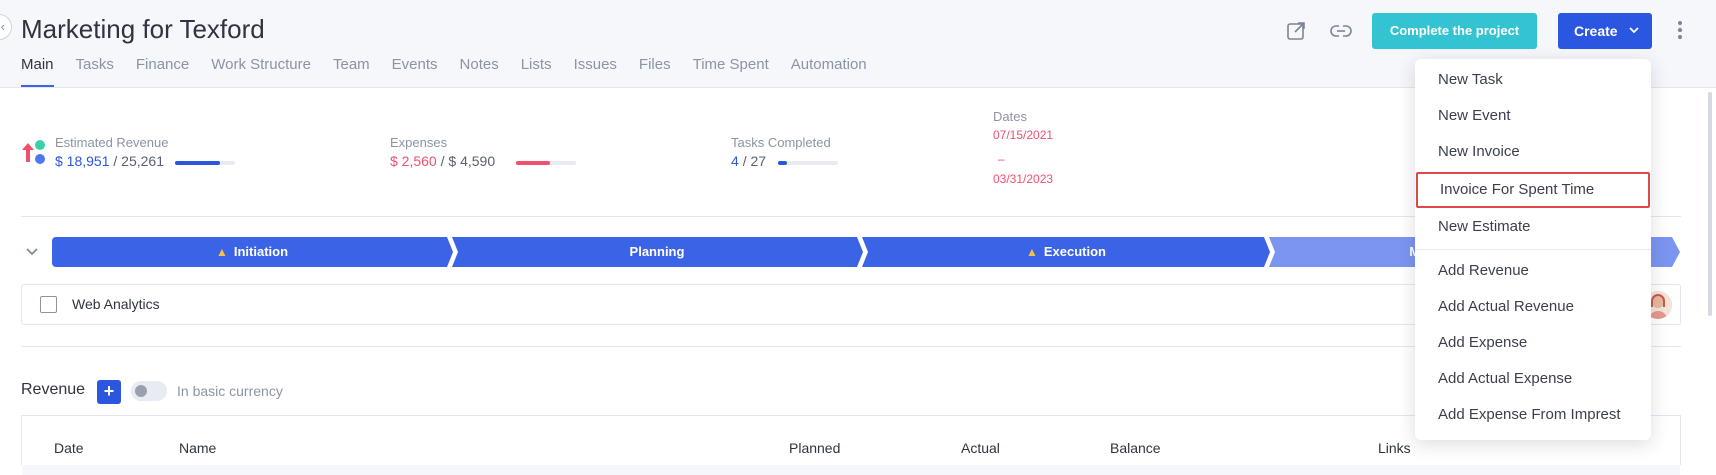 The height and width of the screenshot is (475, 1716). I want to click on menu-item-new-event: New Event, so click(1533, 116).